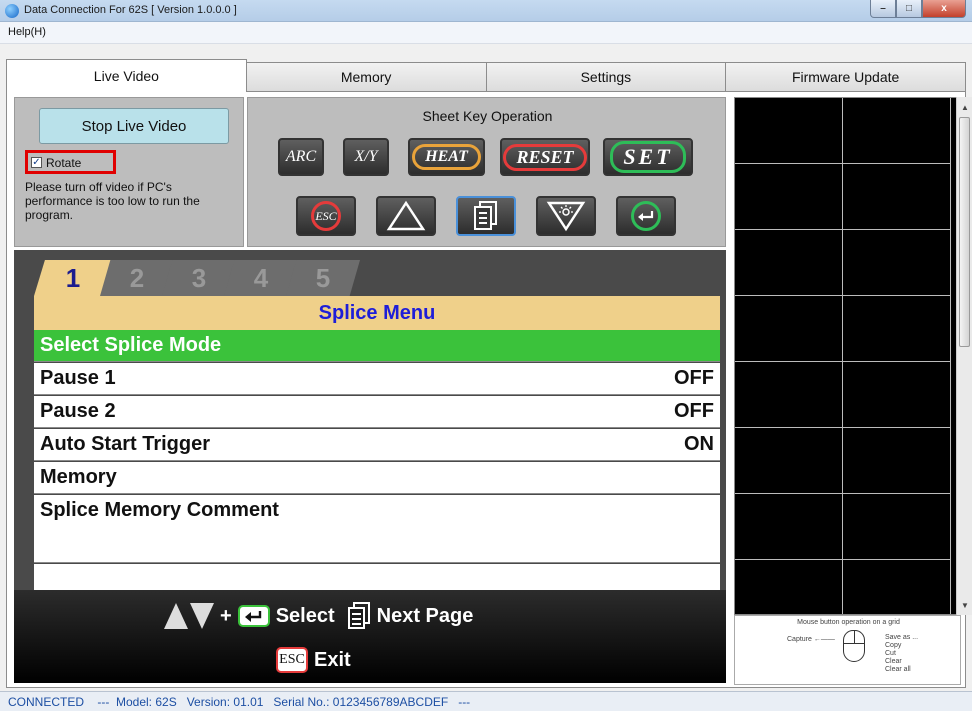  What do you see at coordinates (893, 645) in the screenshot?
I see `option-copy: Copy` at bounding box center [893, 645].